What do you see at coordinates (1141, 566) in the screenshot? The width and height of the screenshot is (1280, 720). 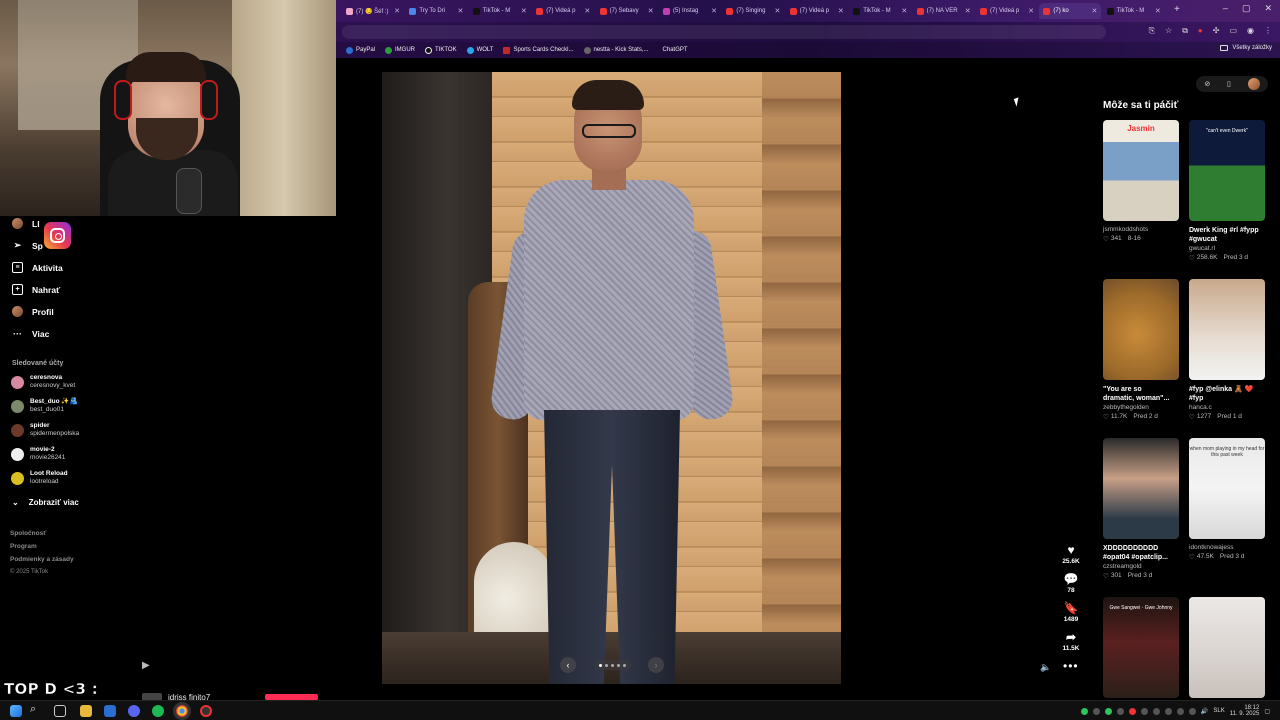 I see `video-author: czstreamgold` at bounding box center [1141, 566].